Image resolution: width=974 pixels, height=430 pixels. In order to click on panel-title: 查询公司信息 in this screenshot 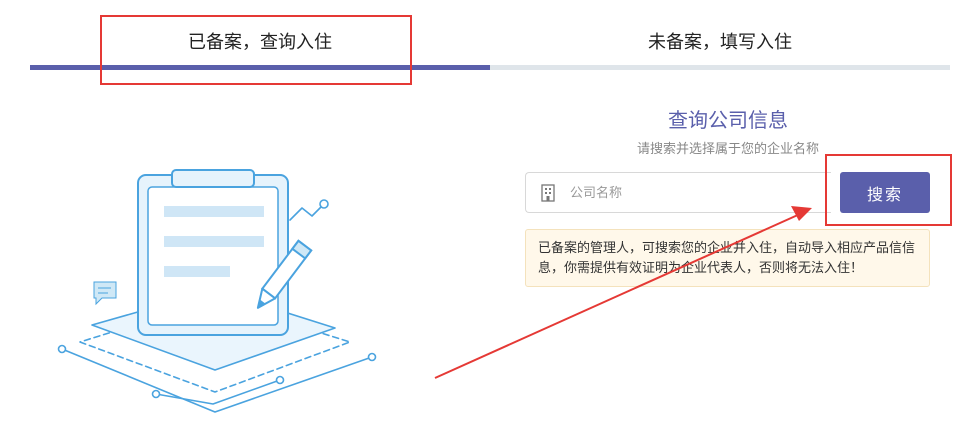, I will do `click(728, 120)`.